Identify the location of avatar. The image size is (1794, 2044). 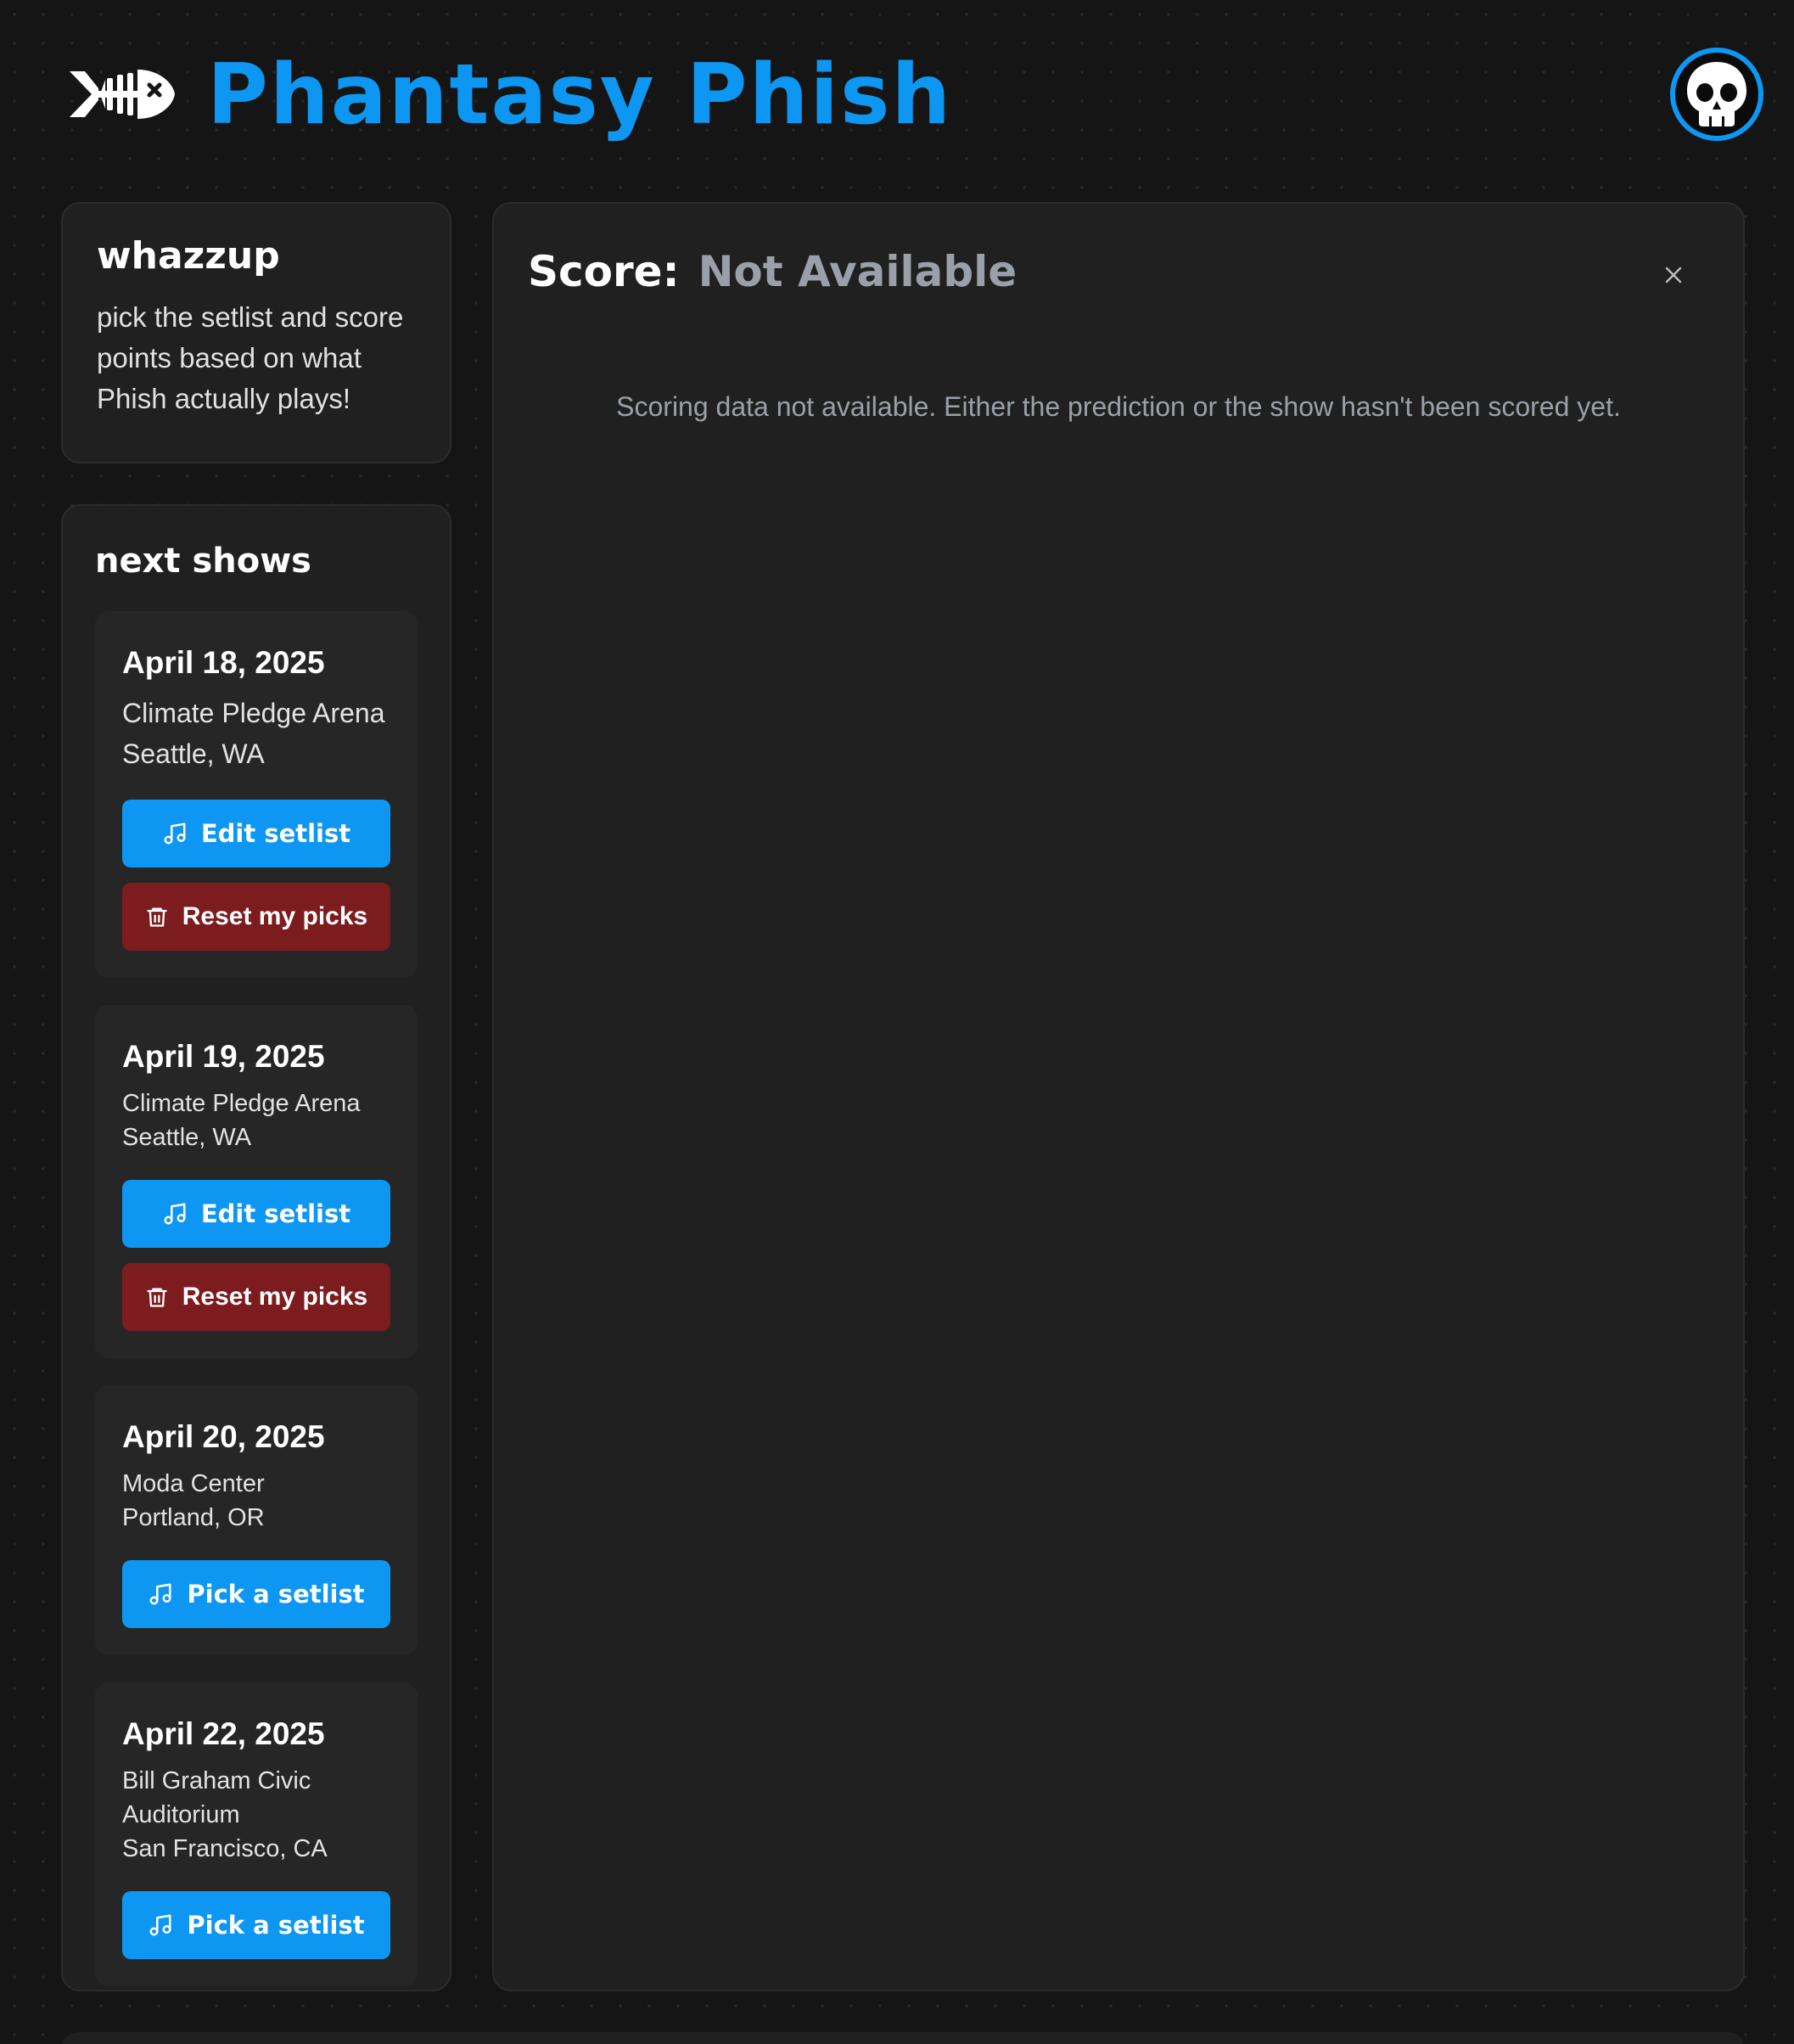
(1716, 94).